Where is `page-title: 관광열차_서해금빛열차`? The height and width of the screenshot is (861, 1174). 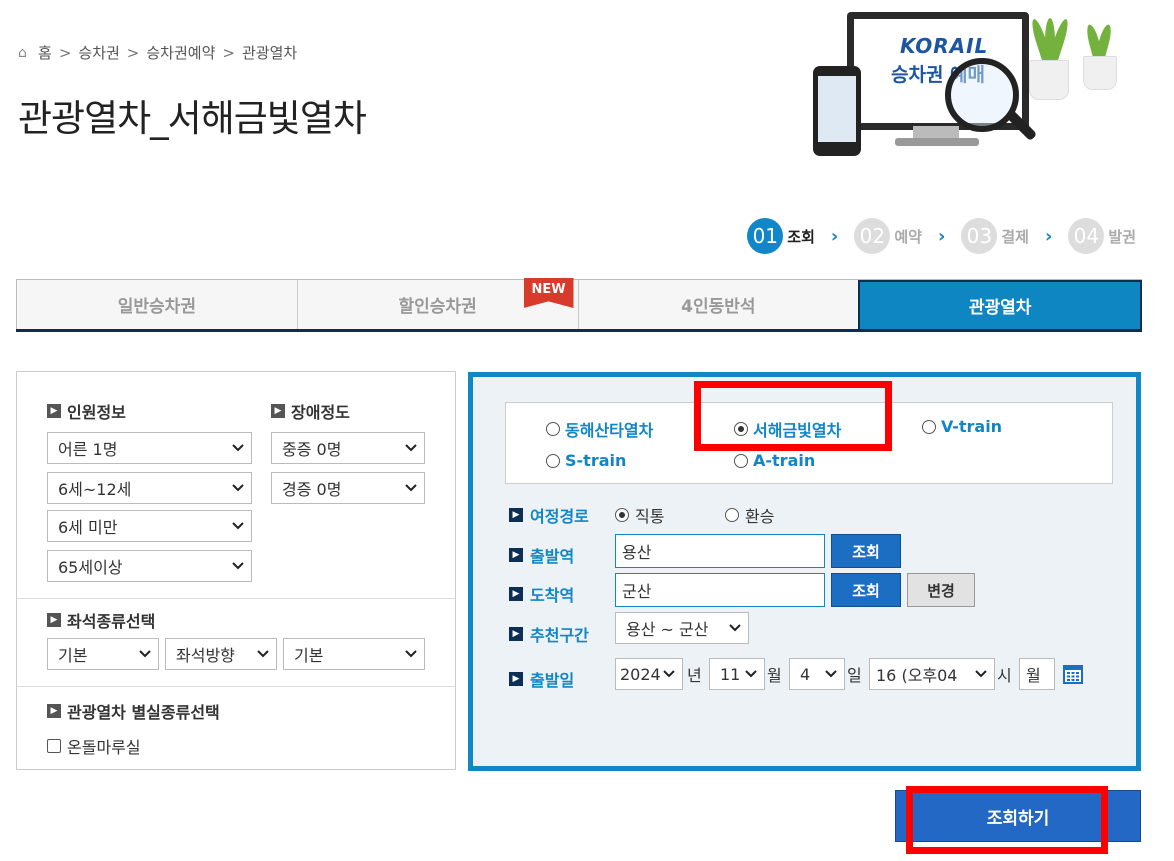
page-title: 관광열차_서해금빛열차 is located at coordinates (192, 118).